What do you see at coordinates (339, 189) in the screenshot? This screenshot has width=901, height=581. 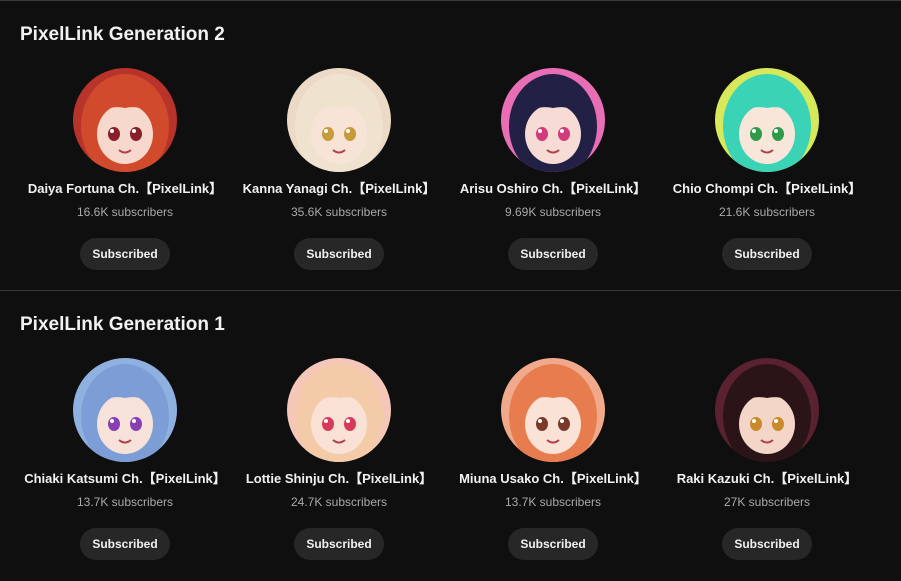 I see `channel-name: Kanna Yanagi Ch.【PixelLink】` at bounding box center [339, 189].